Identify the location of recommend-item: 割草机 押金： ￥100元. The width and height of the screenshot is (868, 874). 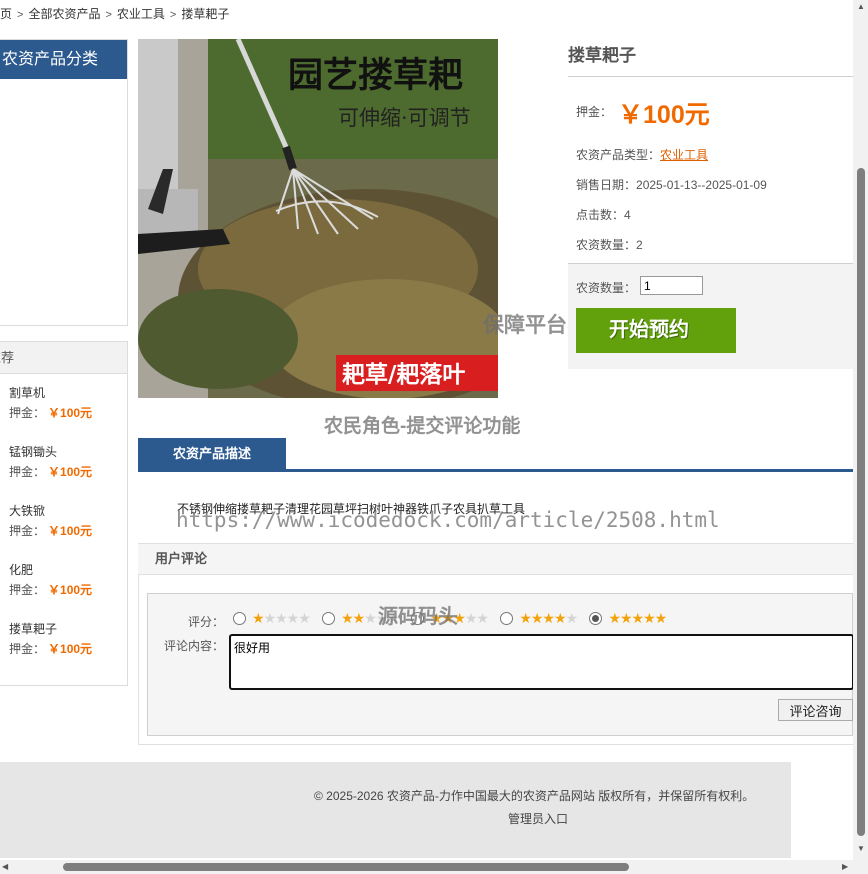
(50, 403).